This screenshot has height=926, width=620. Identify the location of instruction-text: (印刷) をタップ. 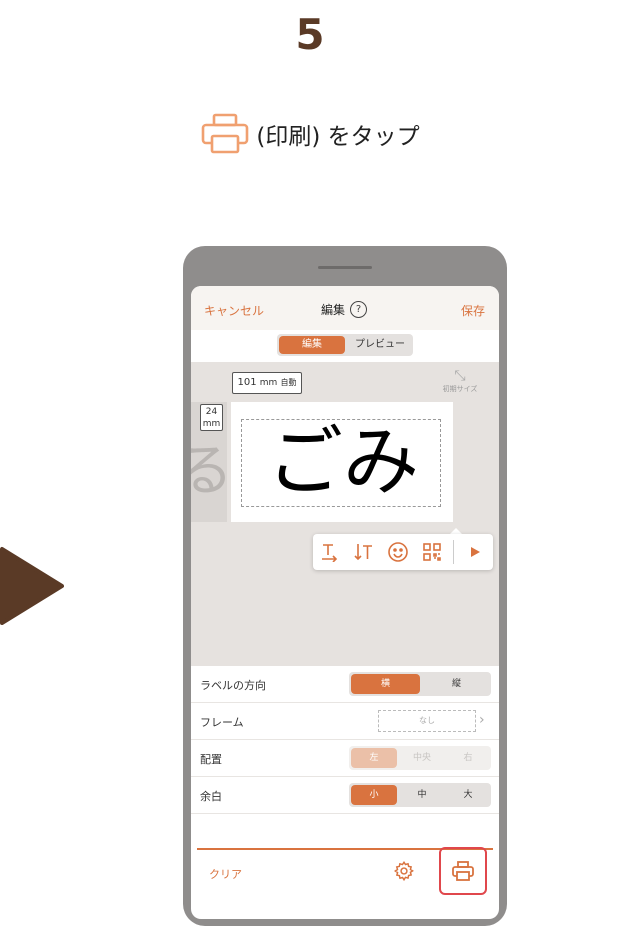
(338, 137).